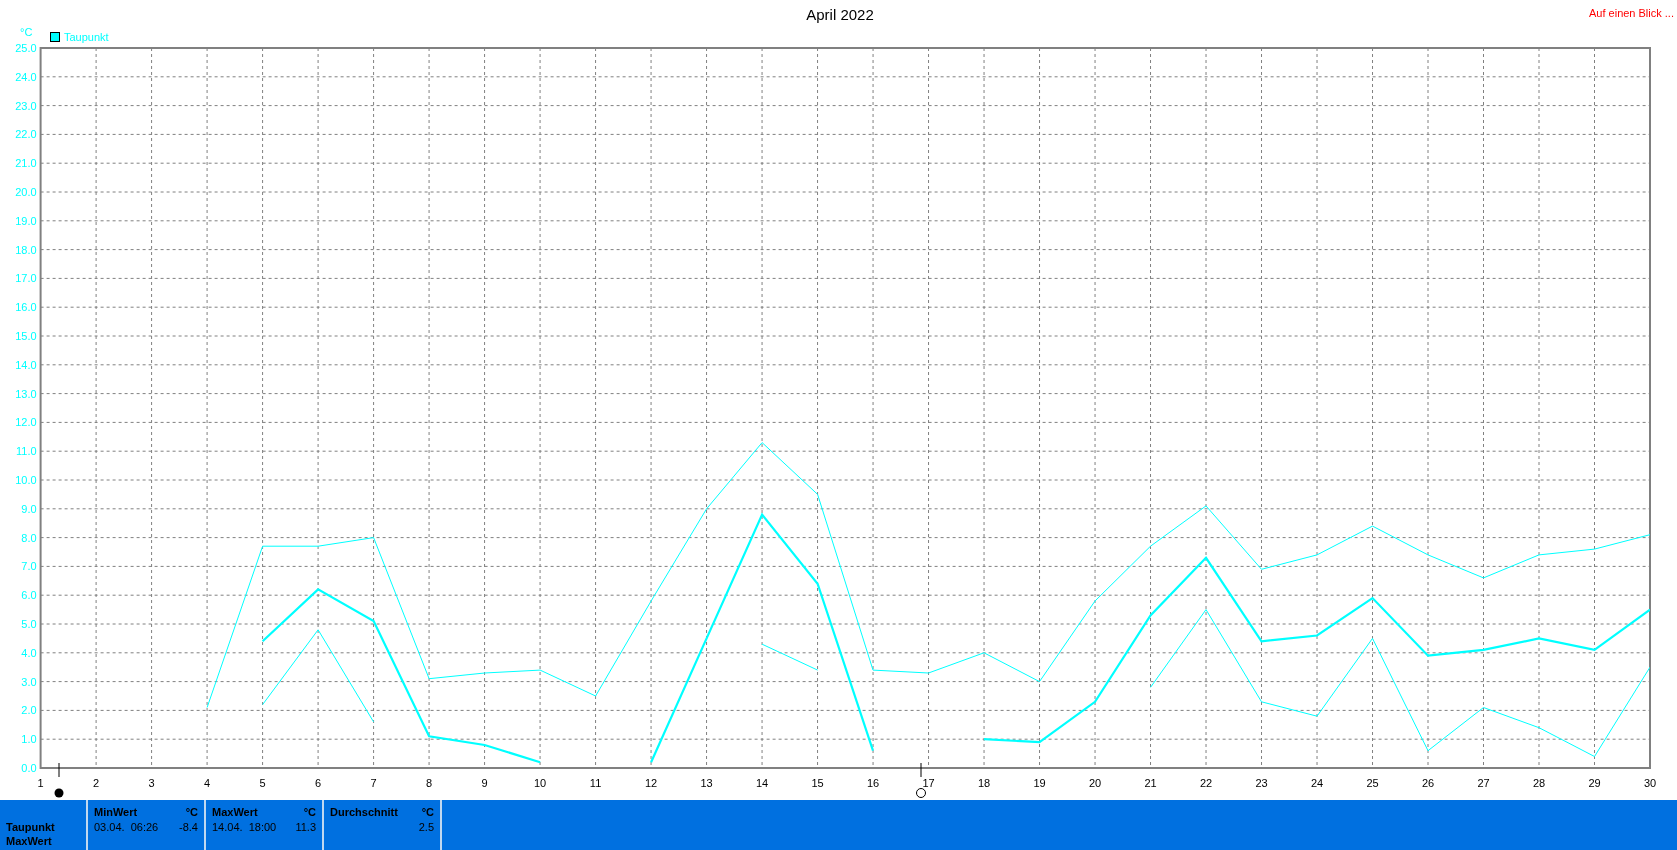 The image size is (1677, 850). I want to click on y-tick-label: 21.0, so click(26, 163).